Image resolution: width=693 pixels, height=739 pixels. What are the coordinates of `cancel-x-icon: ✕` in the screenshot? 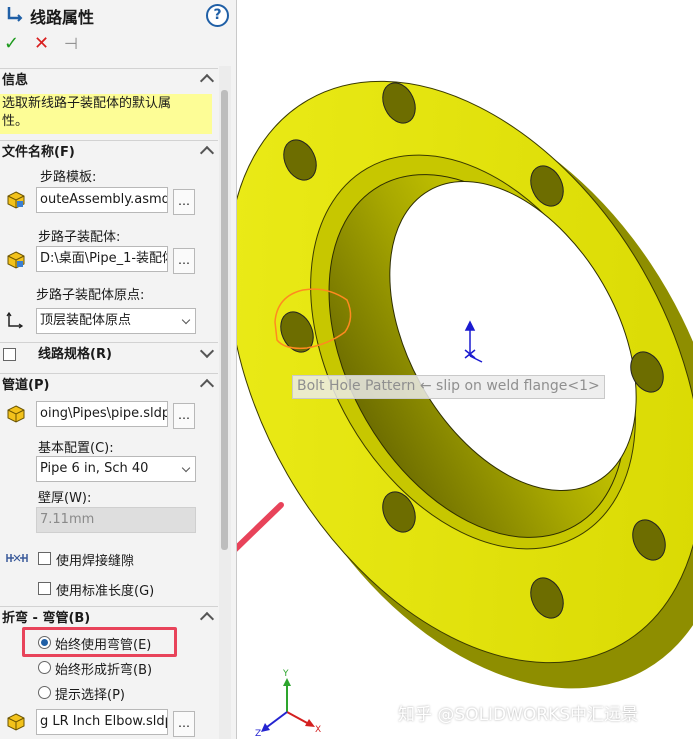 It's located at (41, 44).